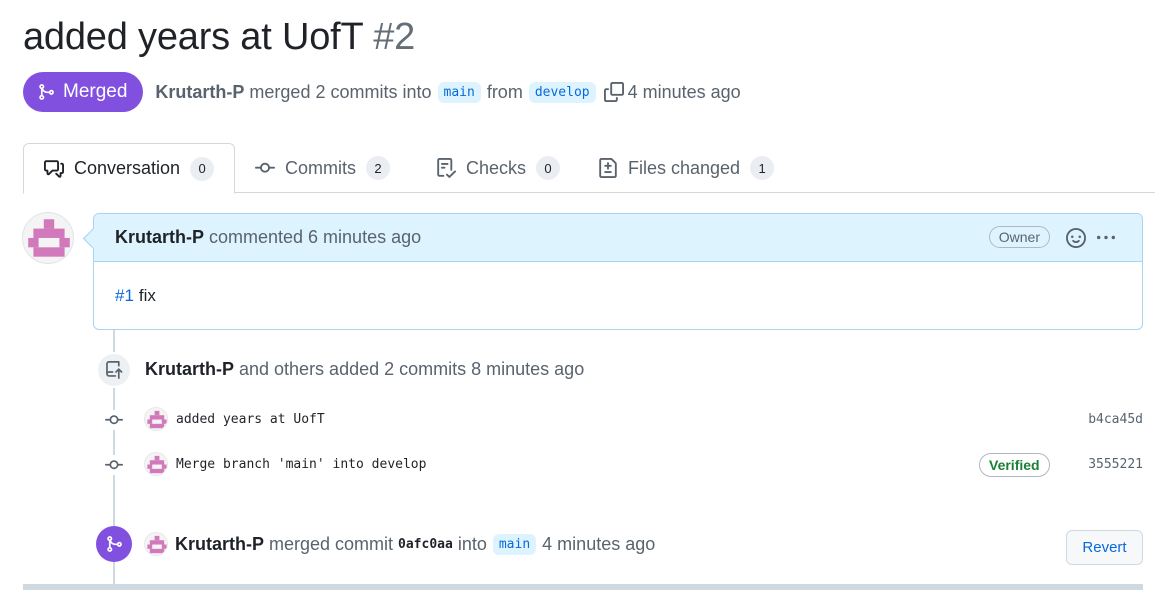 This screenshot has width=1155, height=598. What do you see at coordinates (147, 295) in the screenshot?
I see `comment-text: fix` at bounding box center [147, 295].